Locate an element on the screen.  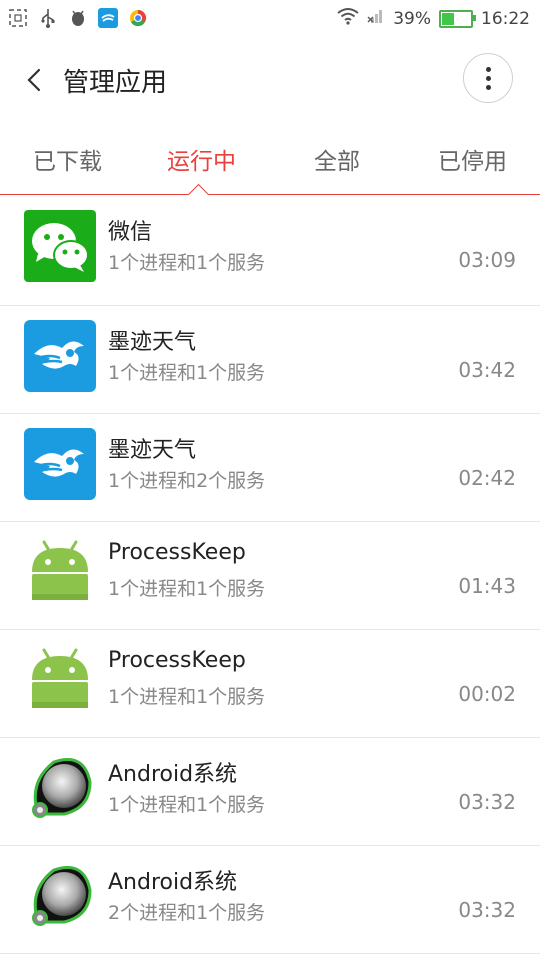
app-name: 微信 is located at coordinates (130, 232).